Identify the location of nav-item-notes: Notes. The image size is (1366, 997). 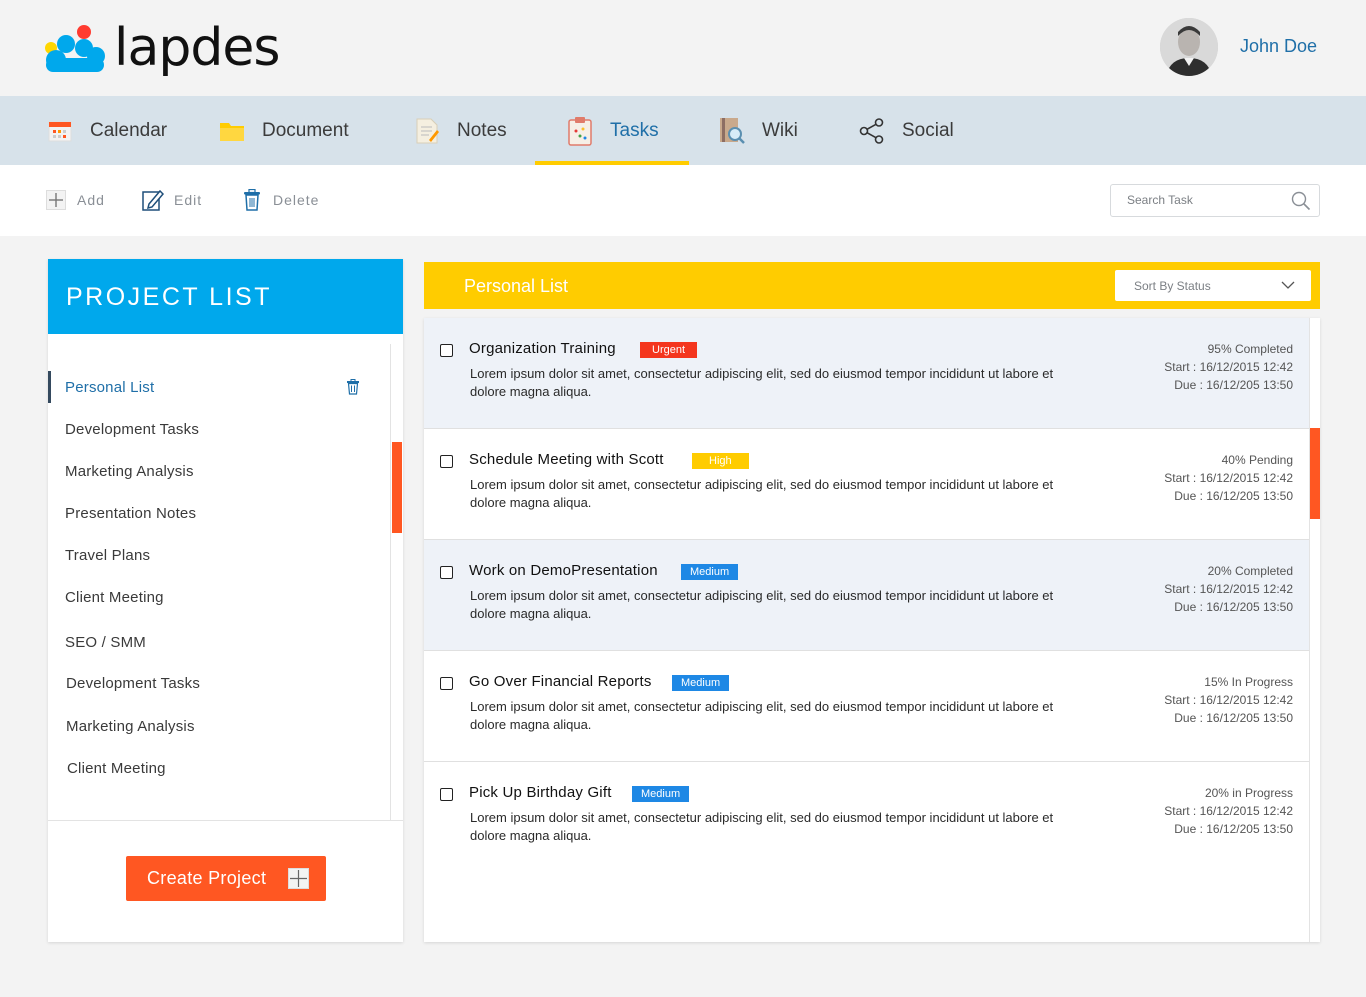
(460, 130).